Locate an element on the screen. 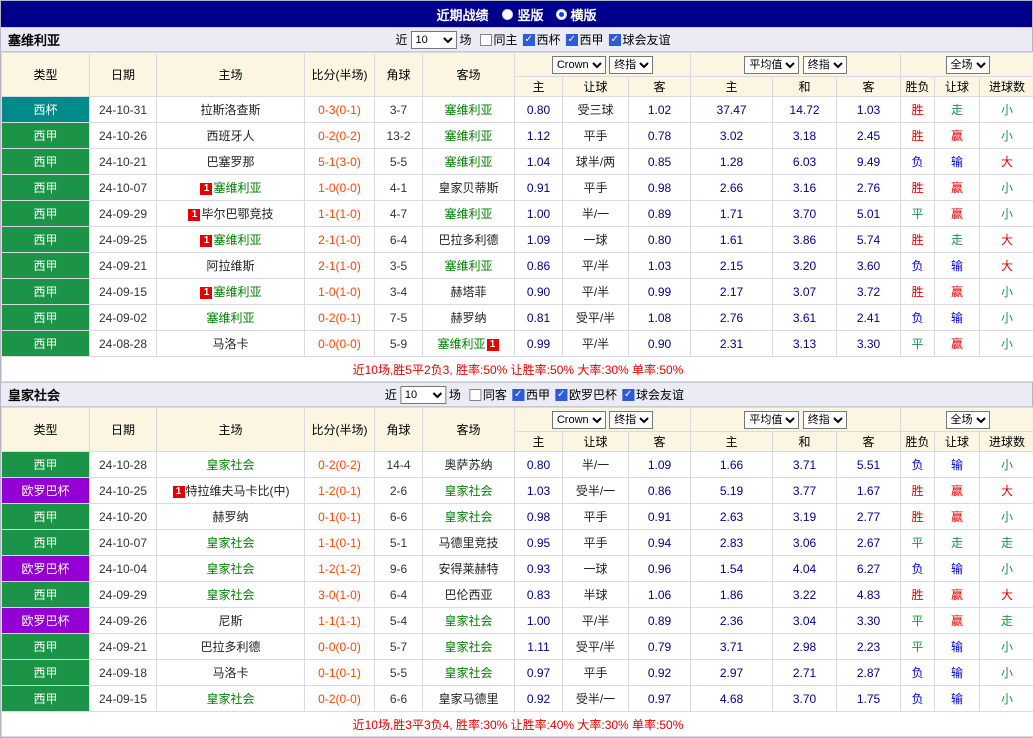  away-team-cell: 马德里竞技 is located at coordinates (469, 543).